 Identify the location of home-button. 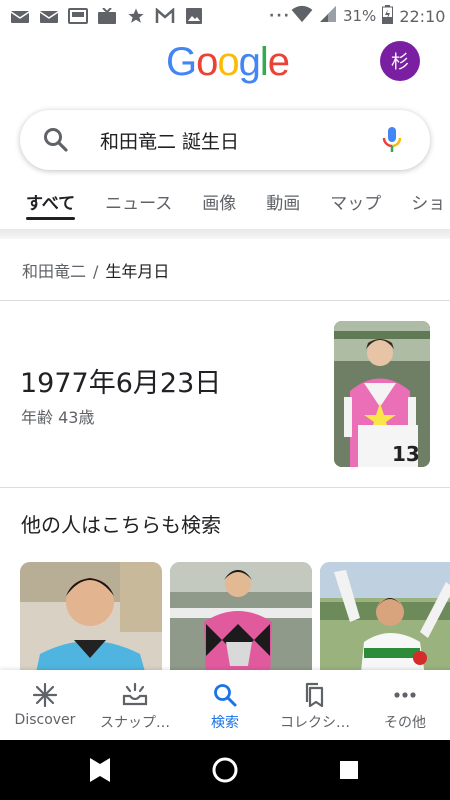
(225, 770).